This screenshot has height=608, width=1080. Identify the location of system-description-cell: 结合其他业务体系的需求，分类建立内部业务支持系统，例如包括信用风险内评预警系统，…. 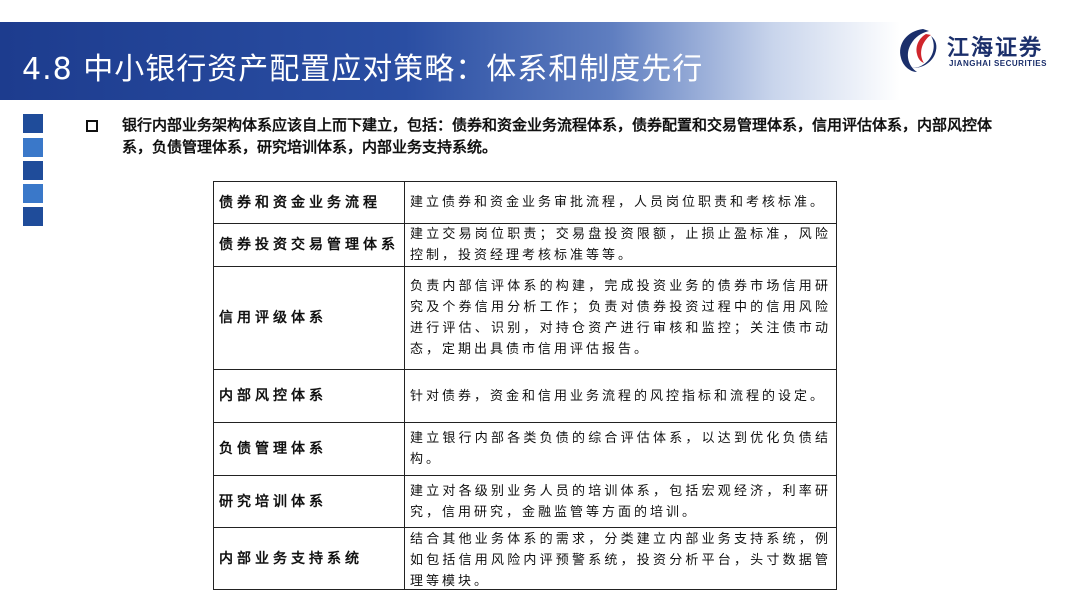
(620, 558).